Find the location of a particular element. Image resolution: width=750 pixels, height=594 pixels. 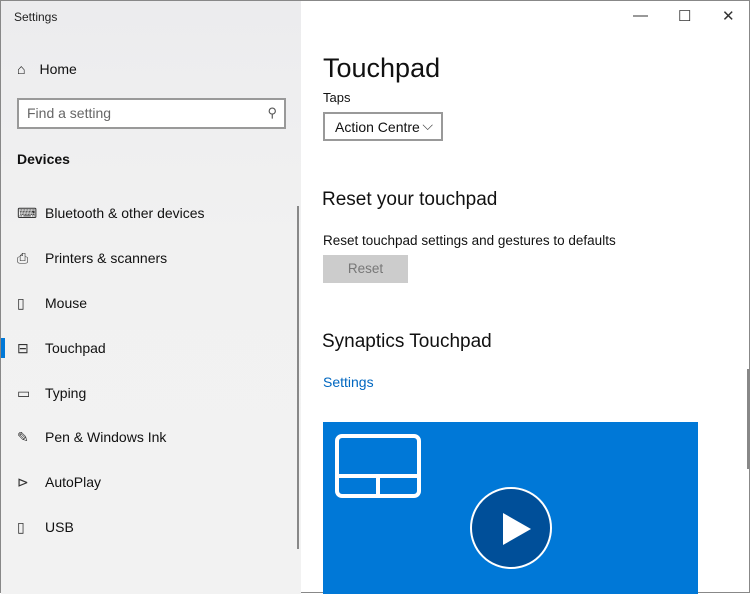

keyboard-icon: ▭ is located at coordinates (24, 392).